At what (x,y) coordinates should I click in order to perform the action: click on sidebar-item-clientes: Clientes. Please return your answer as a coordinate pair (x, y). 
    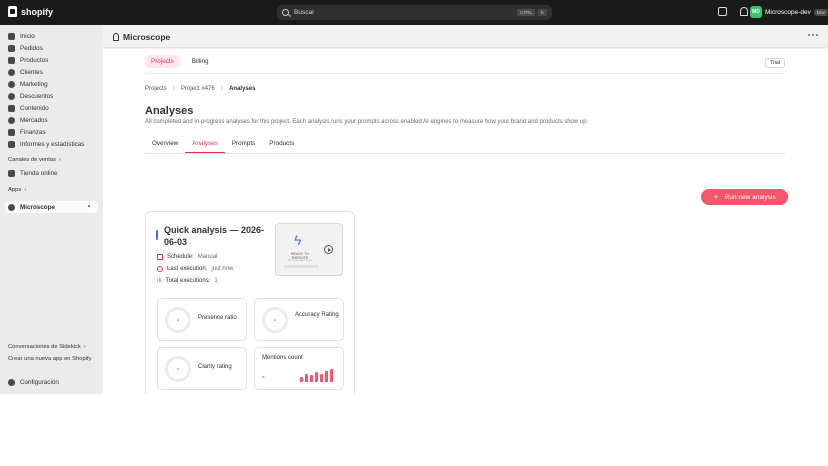
    Looking at the image, I should click on (25, 72).